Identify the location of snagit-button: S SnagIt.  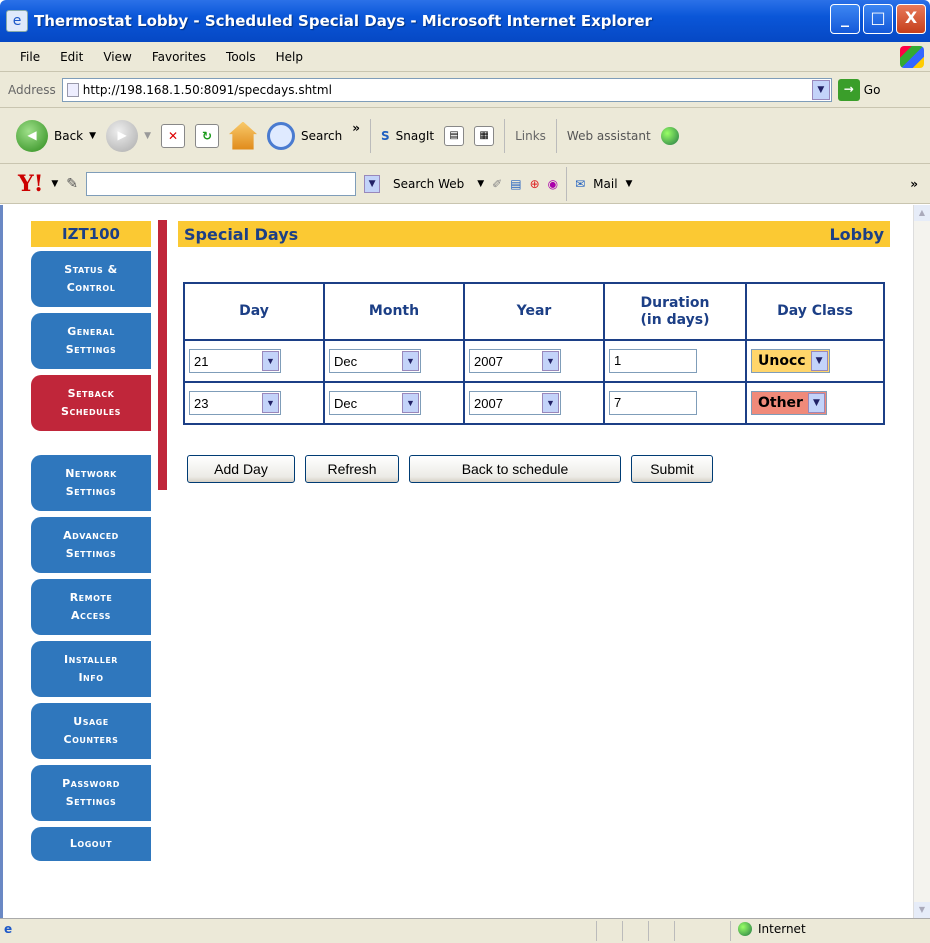
(407, 136).